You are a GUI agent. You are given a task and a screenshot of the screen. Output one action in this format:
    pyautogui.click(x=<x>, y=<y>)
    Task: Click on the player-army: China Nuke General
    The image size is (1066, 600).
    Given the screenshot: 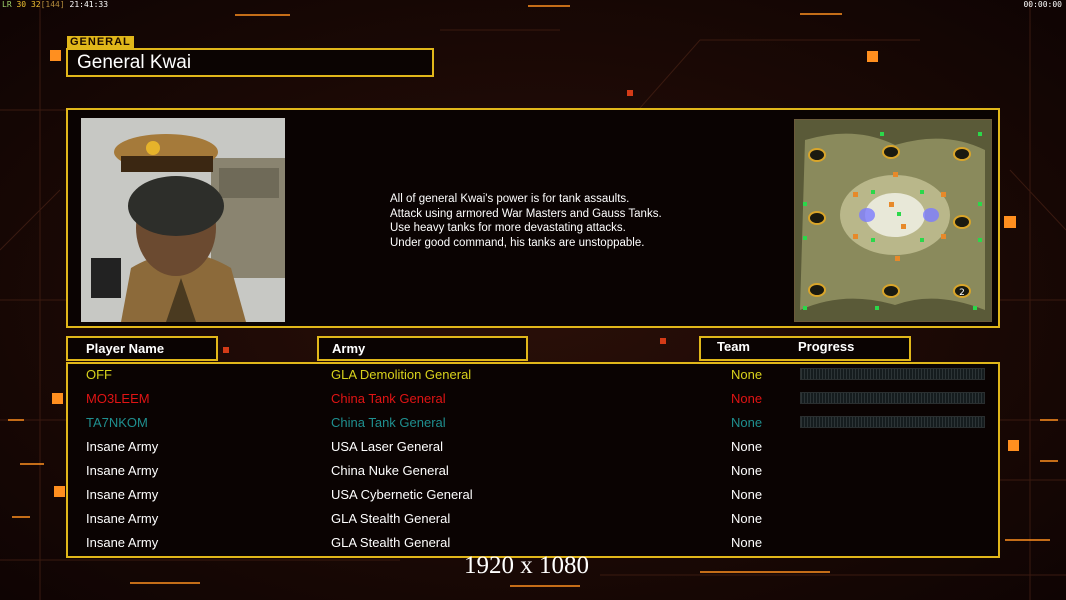 What is the action you would take?
    pyautogui.click(x=390, y=470)
    